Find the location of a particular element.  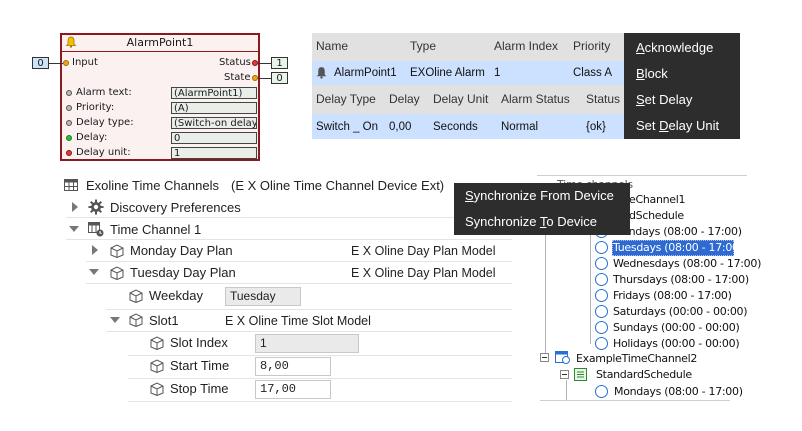

expand-monday-icon is located at coordinates (95, 250).